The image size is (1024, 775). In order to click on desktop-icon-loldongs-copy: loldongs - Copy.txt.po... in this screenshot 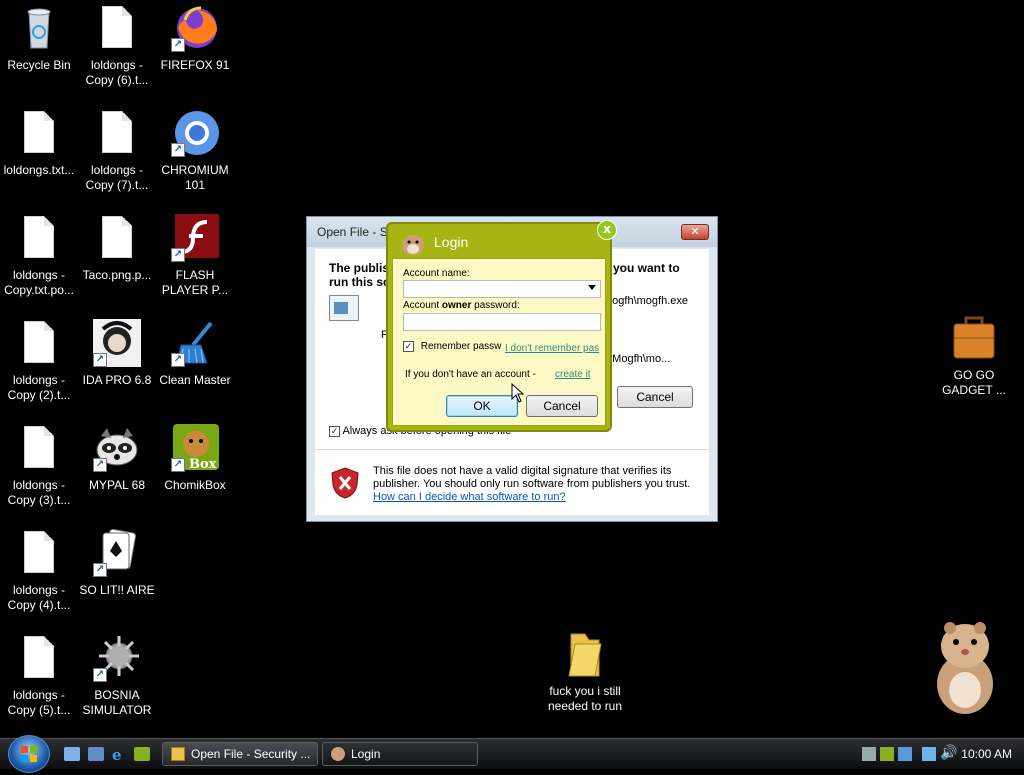, I will do `click(39, 256)`.